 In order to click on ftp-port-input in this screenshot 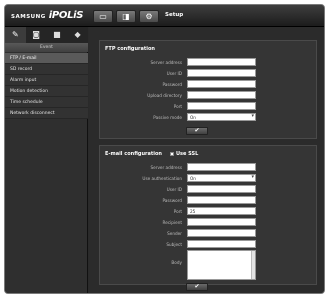, I will do `click(221, 106)`.